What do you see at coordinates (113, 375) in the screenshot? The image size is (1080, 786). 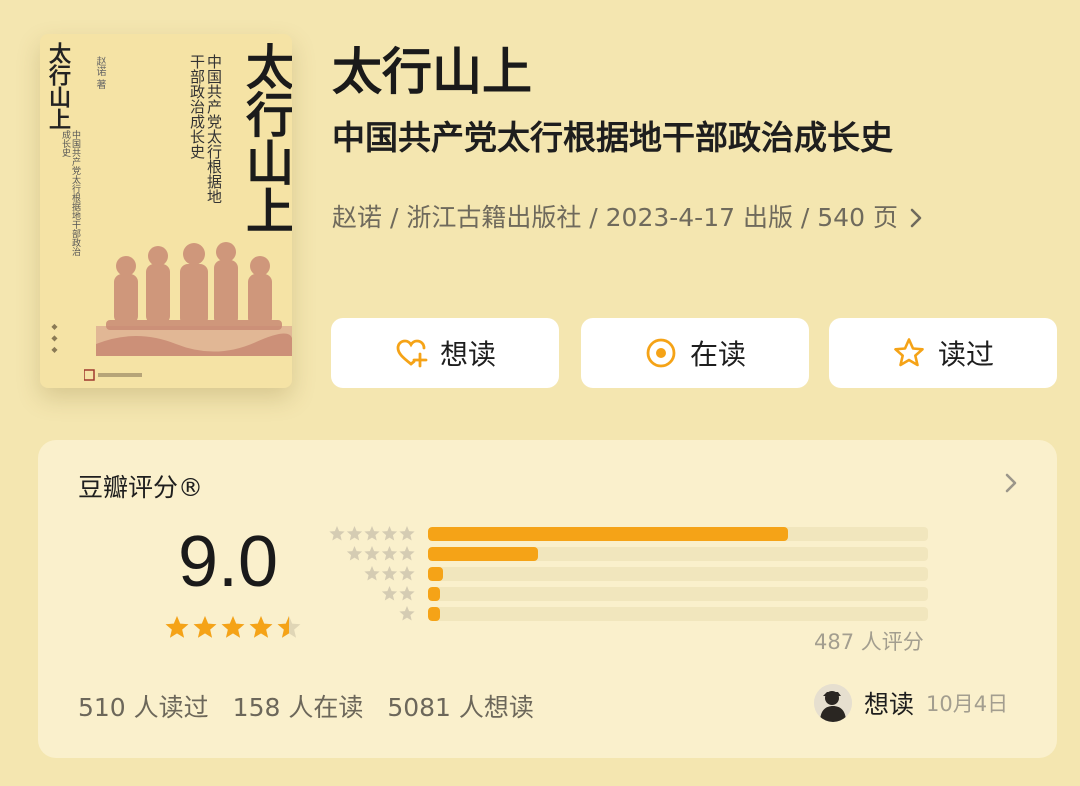 I see `publisher-logo` at bounding box center [113, 375].